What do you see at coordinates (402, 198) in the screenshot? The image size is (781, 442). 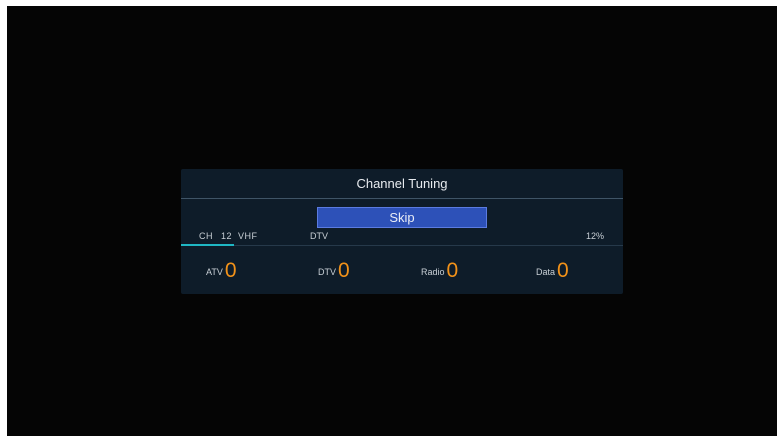 I see `title-divider` at bounding box center [402, 198].